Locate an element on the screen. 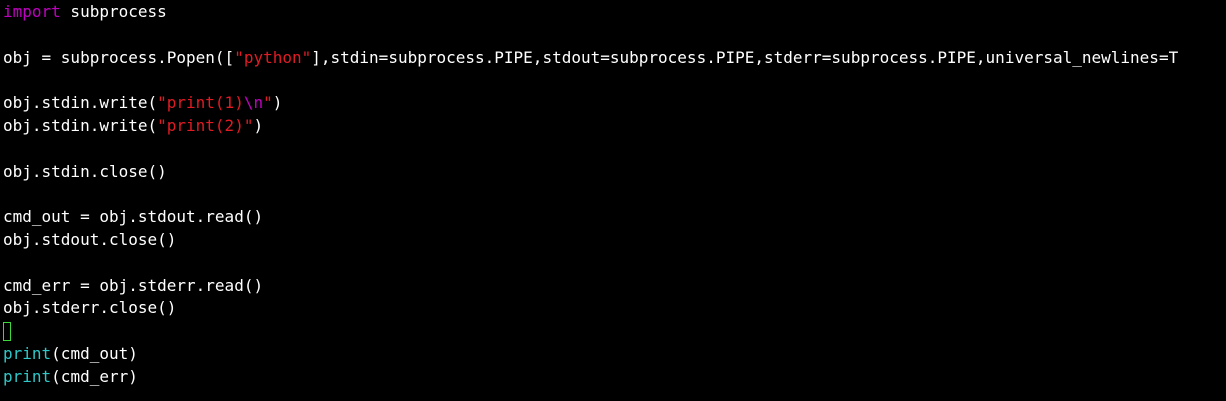 This screenshot has height=401, width=1226. code-text: (cmd_err) is located at coordinates (94, 376).